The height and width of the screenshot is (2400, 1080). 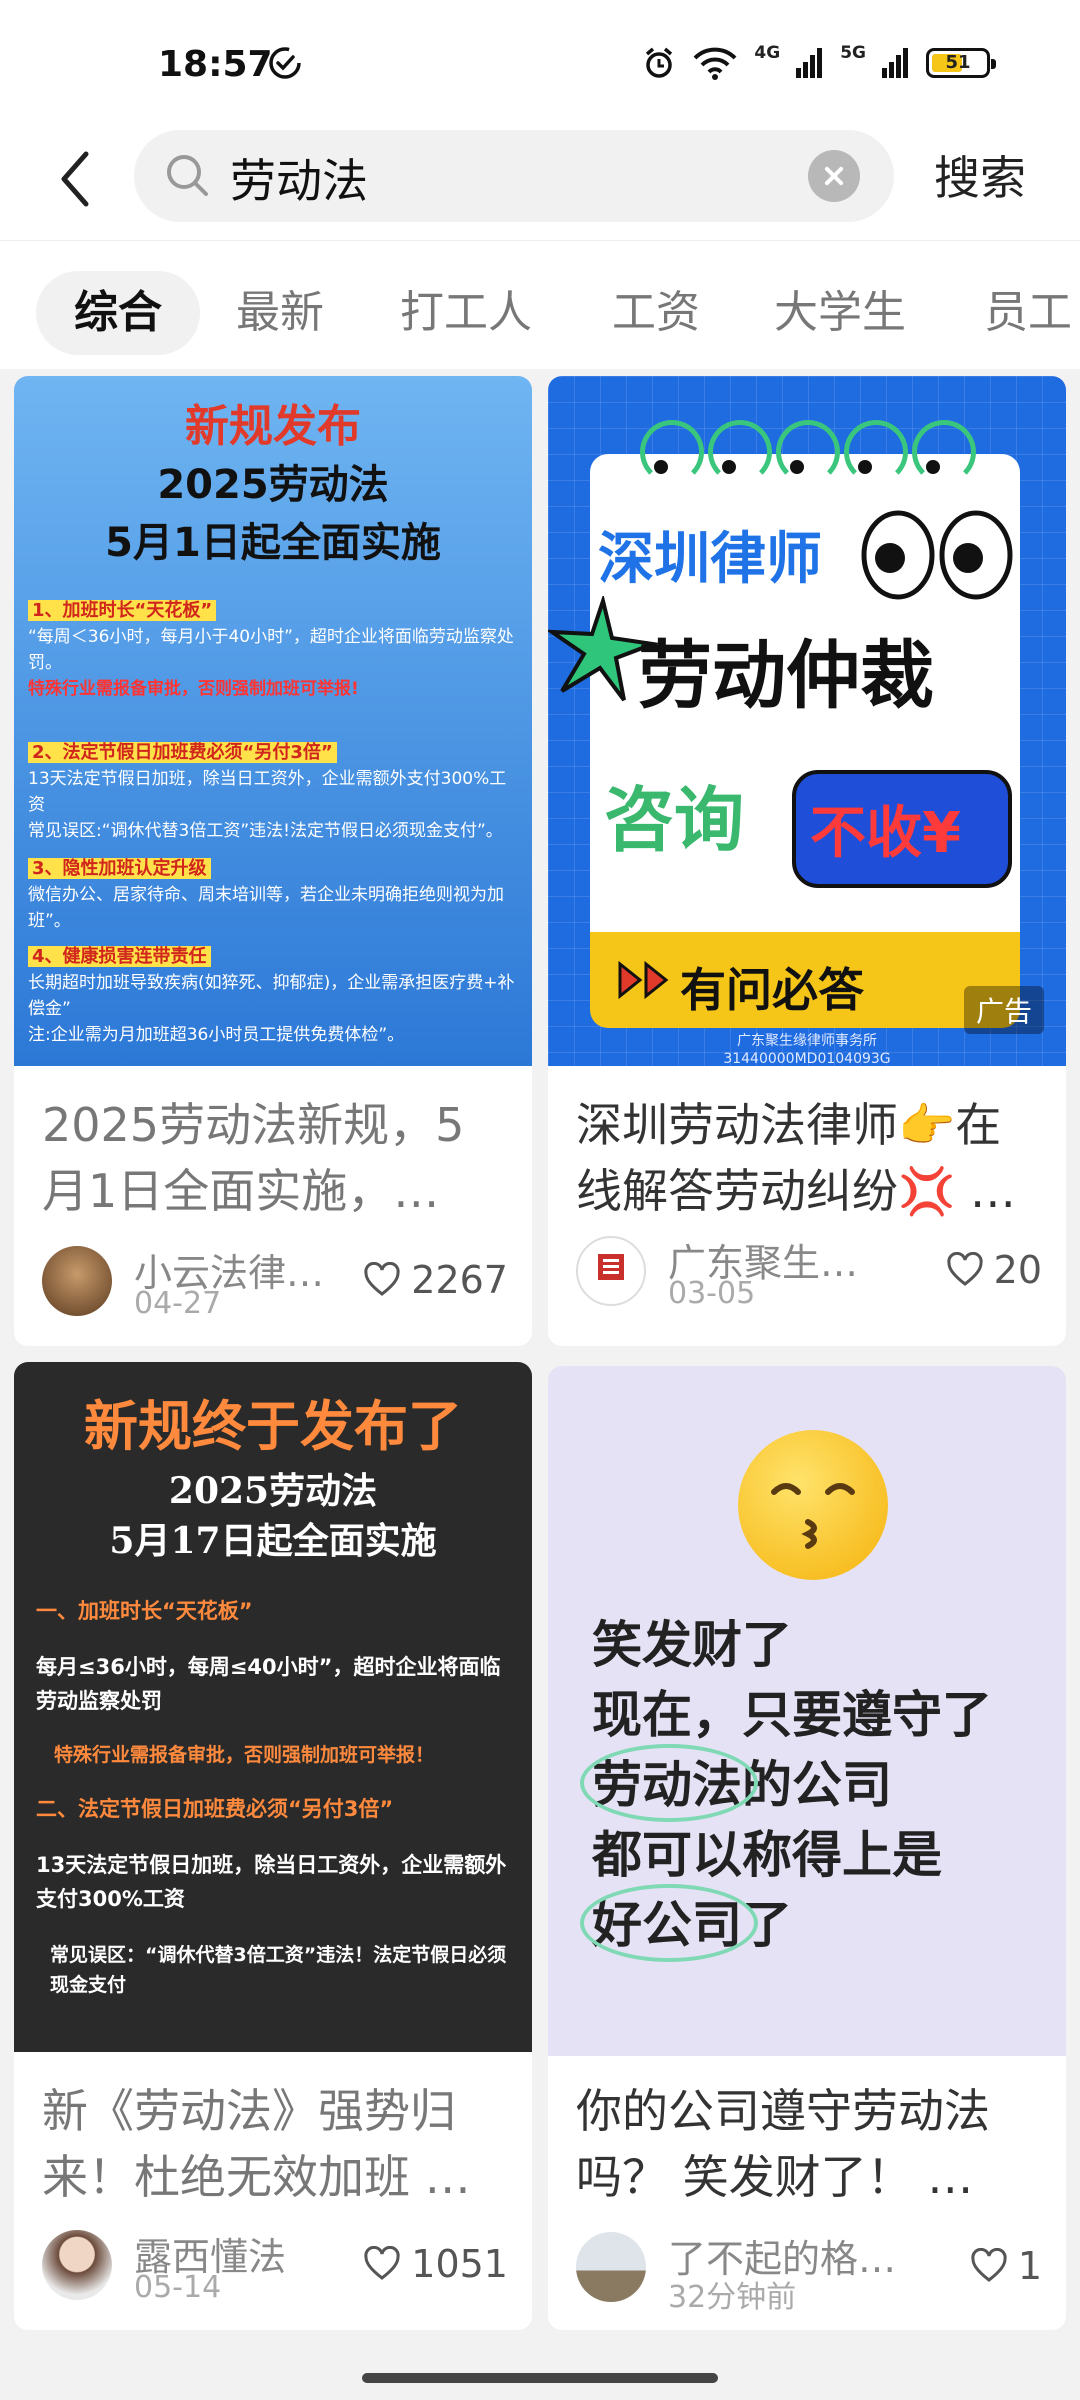 What do you see at coordinates (466, 313) in the screenshot?
I see `tab-workers: 打工人` at bounding box center [466, 313].